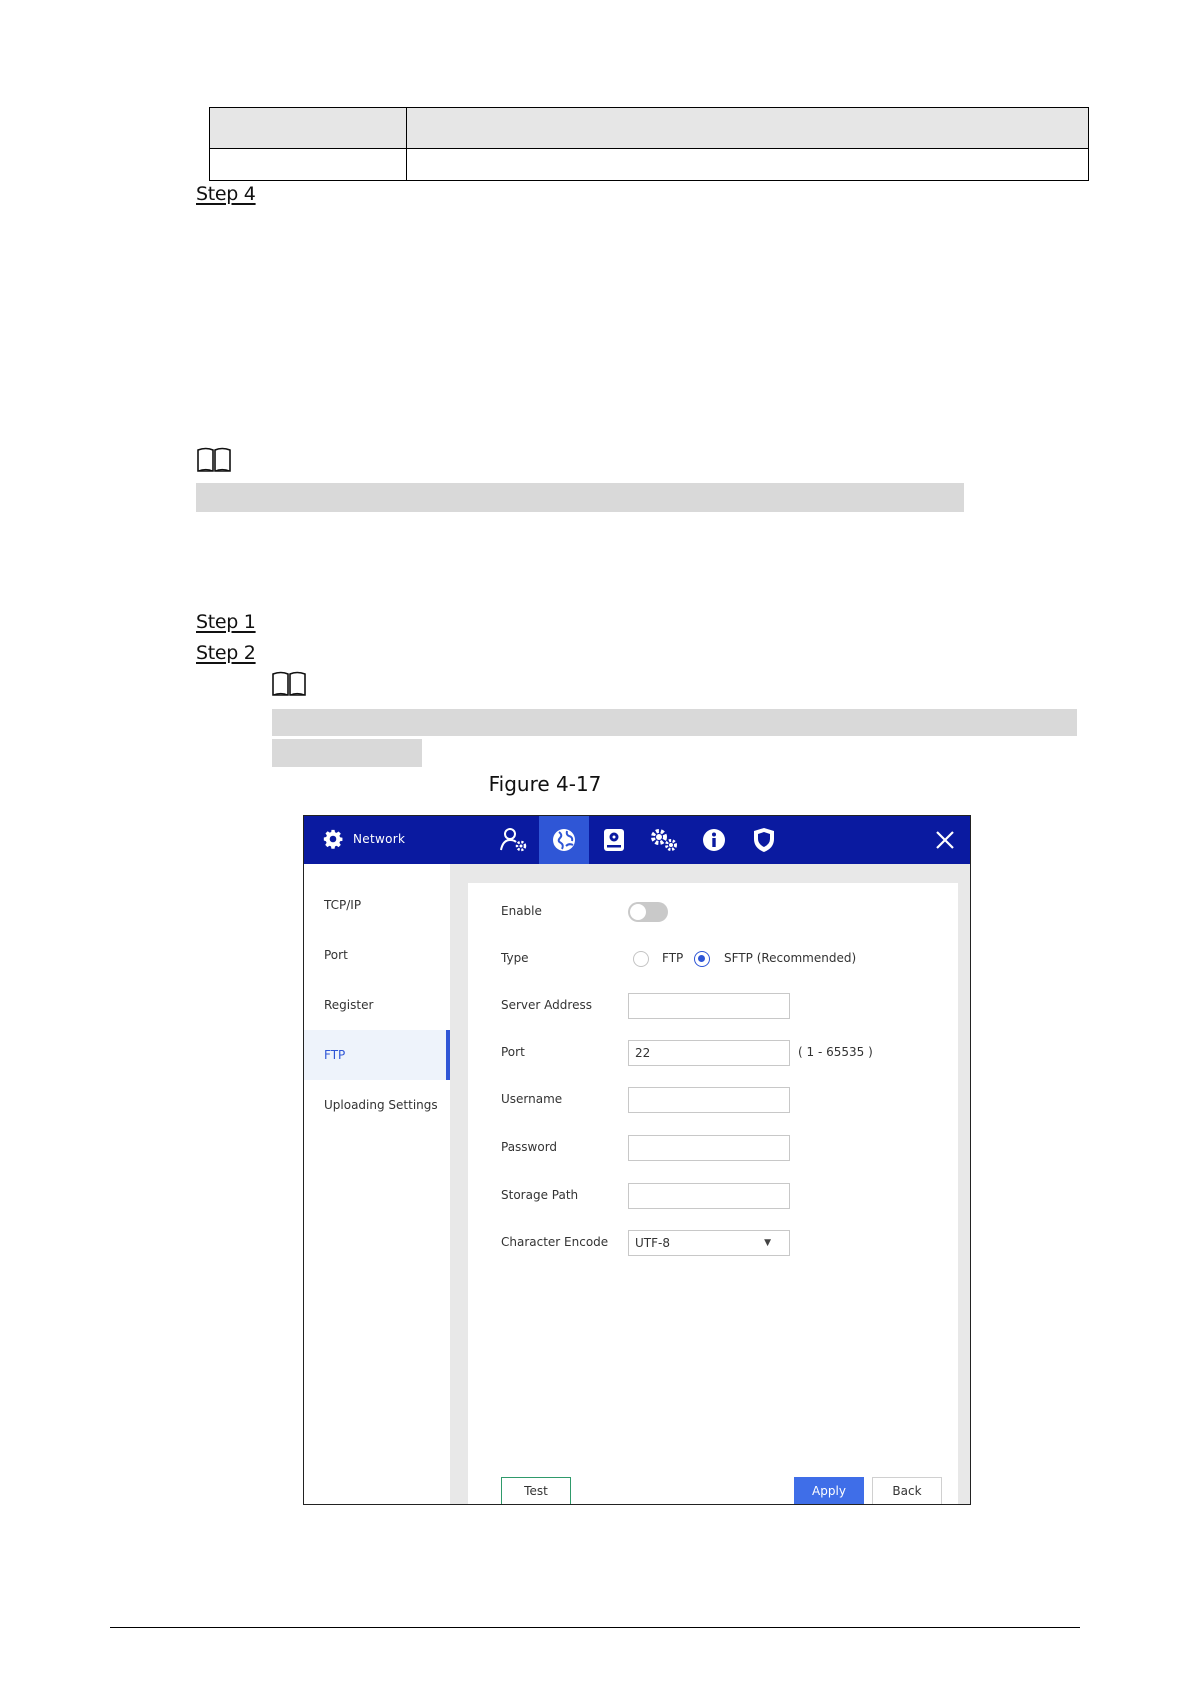  Describe the element at coordinates (546, 1005) in the screenshot. I see `server-address-label: Server Address` at that location.